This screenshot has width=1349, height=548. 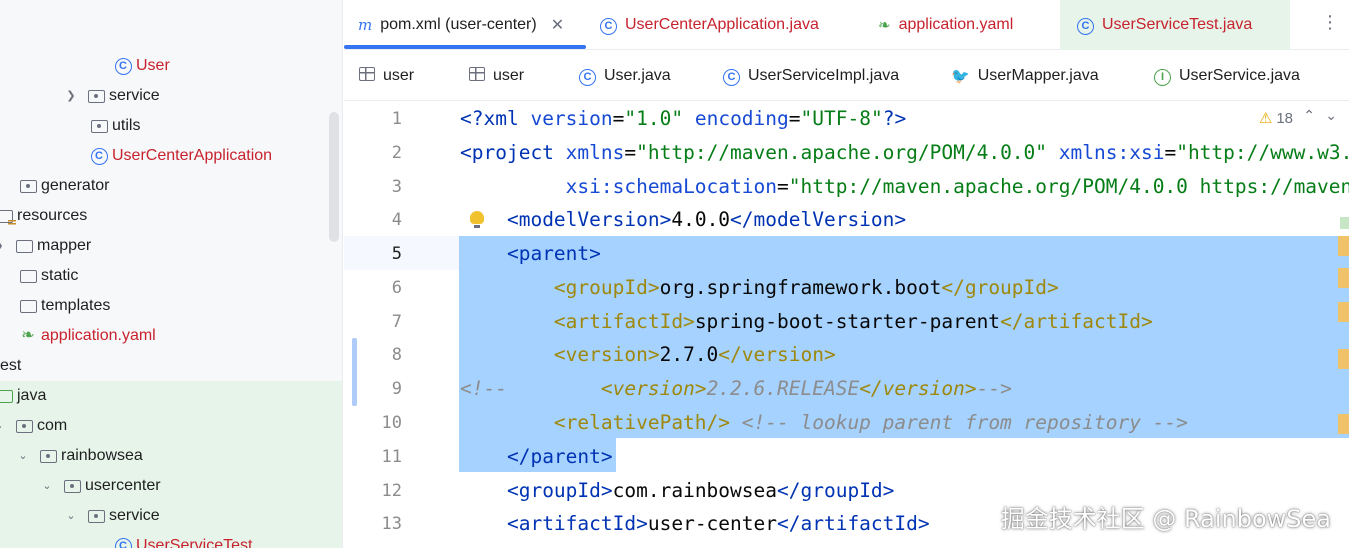 I want to click on line-number: 5, so click(x=396, y=254).